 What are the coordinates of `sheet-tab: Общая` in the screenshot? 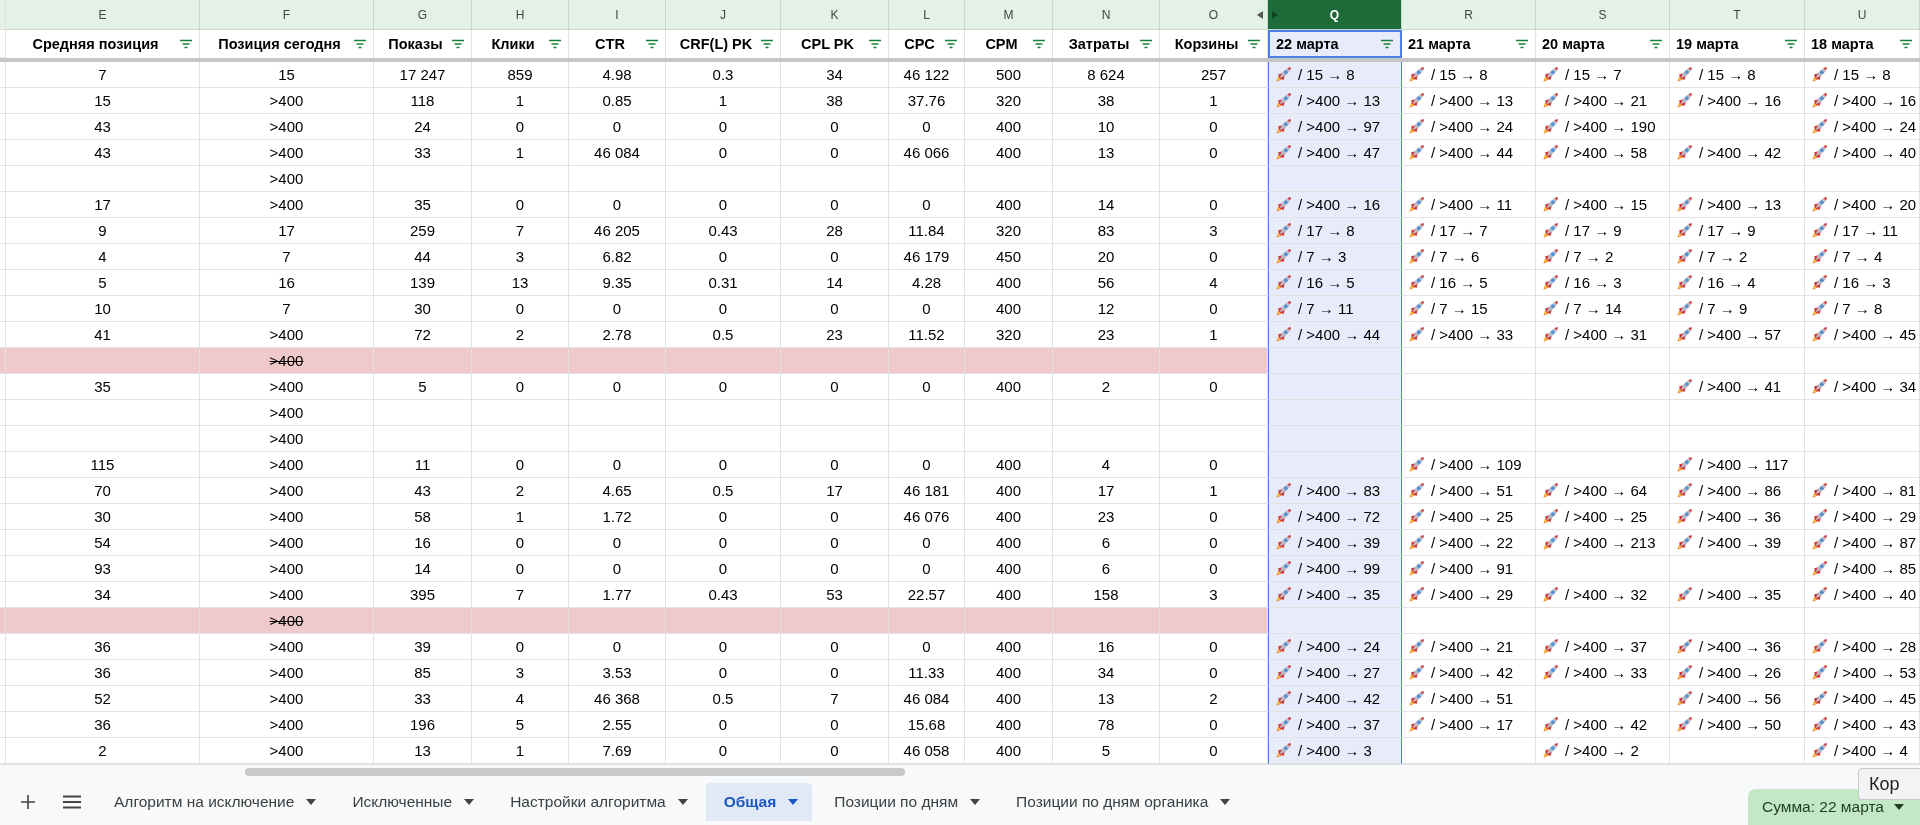 It's located at (759, 801).